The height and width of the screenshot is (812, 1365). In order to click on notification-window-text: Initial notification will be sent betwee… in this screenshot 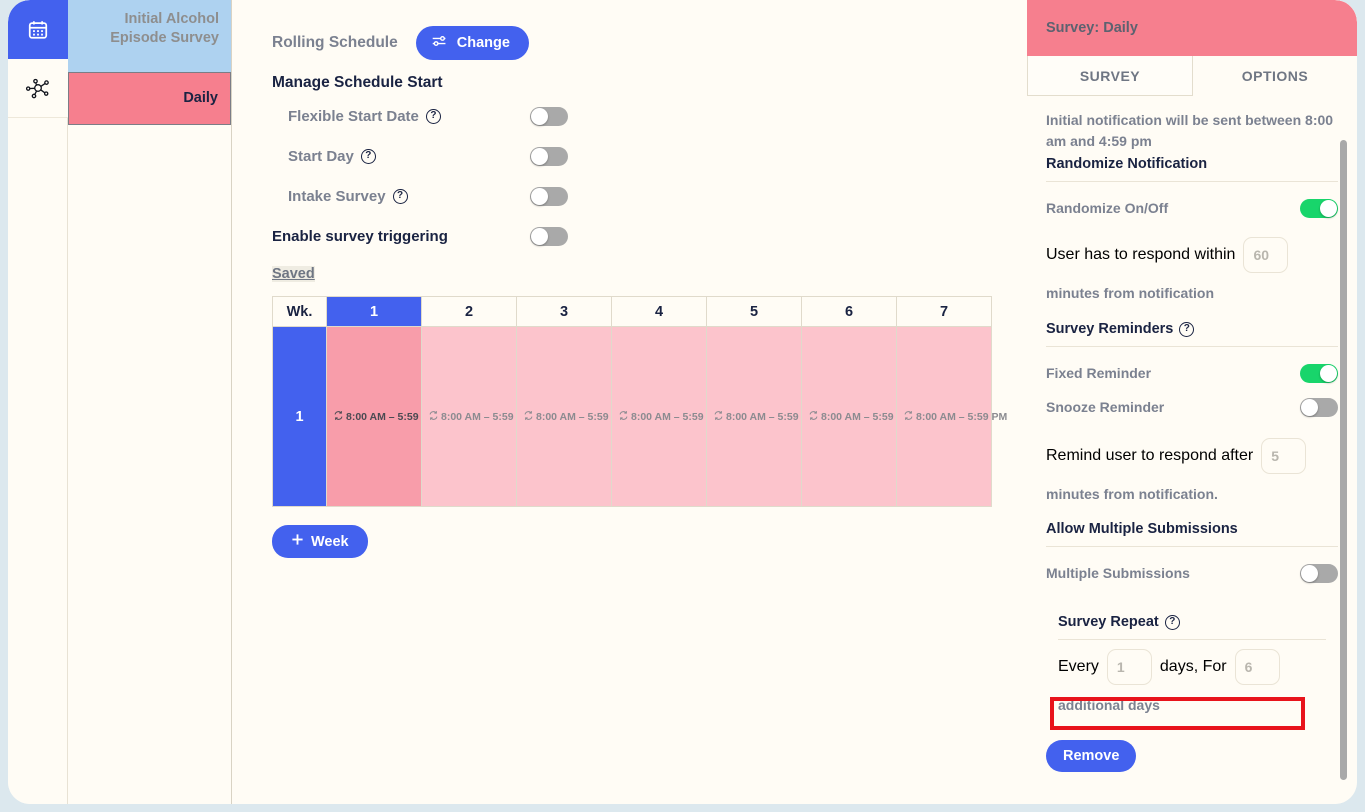, I will do `click(1190, 130)`.